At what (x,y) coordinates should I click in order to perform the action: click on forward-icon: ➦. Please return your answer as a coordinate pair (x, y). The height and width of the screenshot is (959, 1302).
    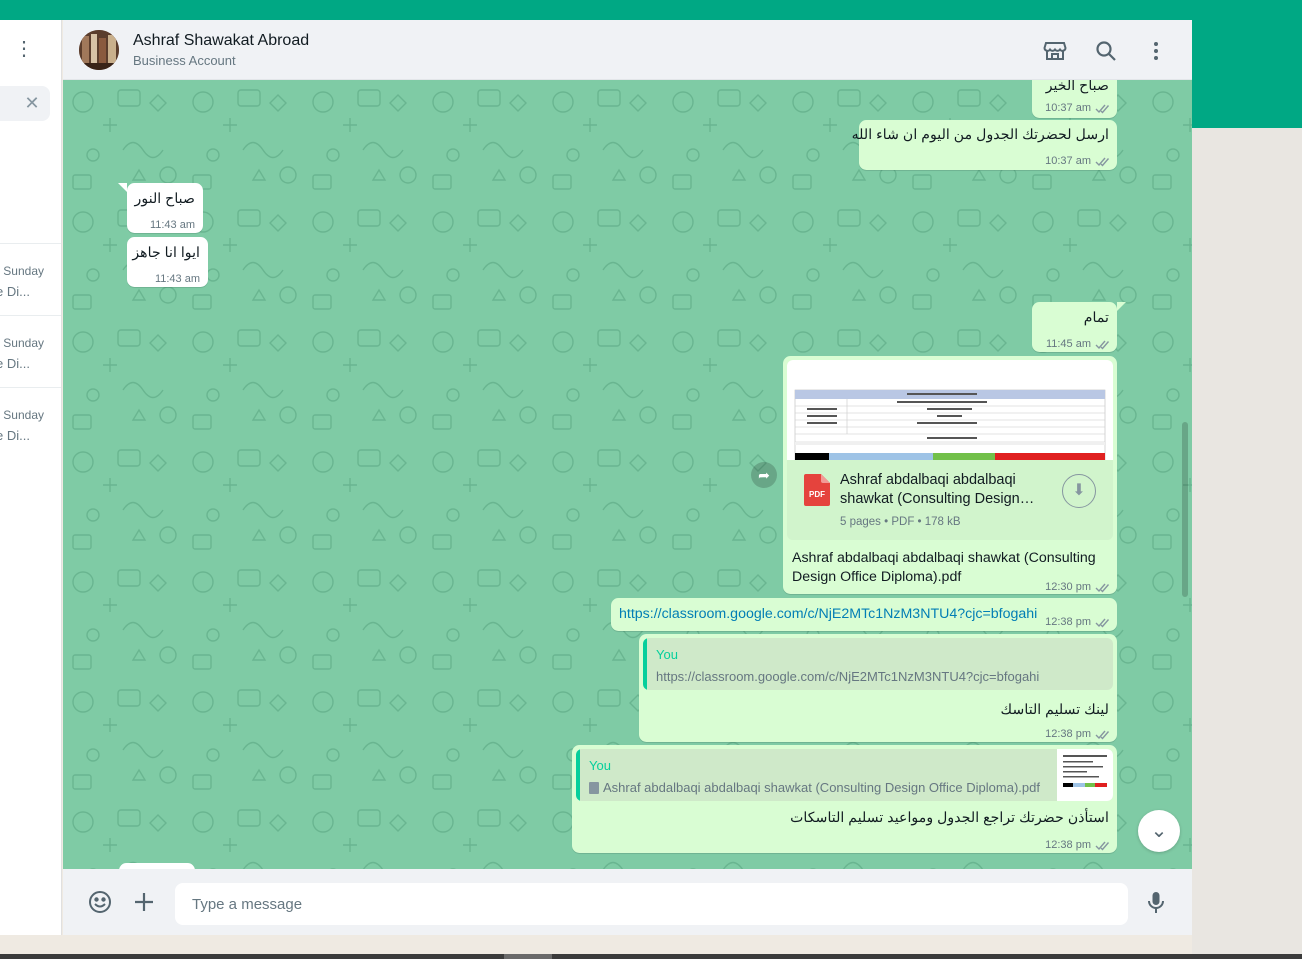
    Looking at the image, I should click on (764, 475).